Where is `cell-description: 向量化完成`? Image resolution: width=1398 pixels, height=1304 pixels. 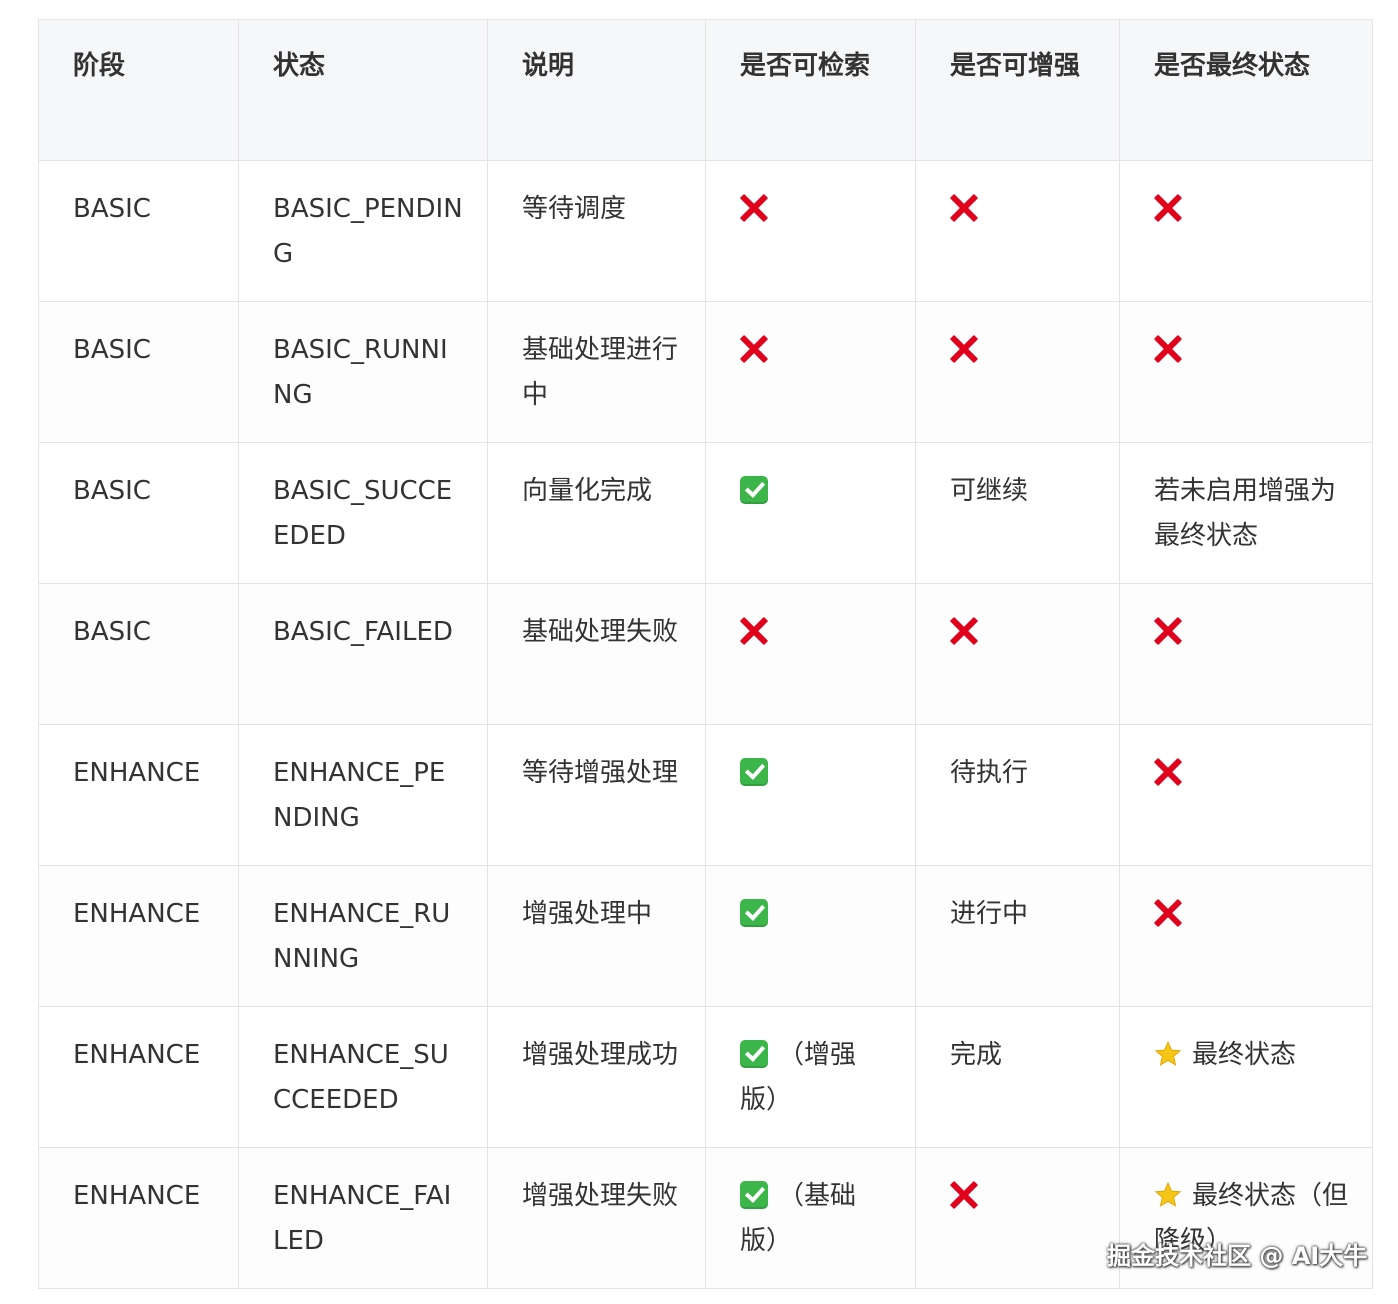
cell-description: 向量化完成 is located at coordinates (596, 513).